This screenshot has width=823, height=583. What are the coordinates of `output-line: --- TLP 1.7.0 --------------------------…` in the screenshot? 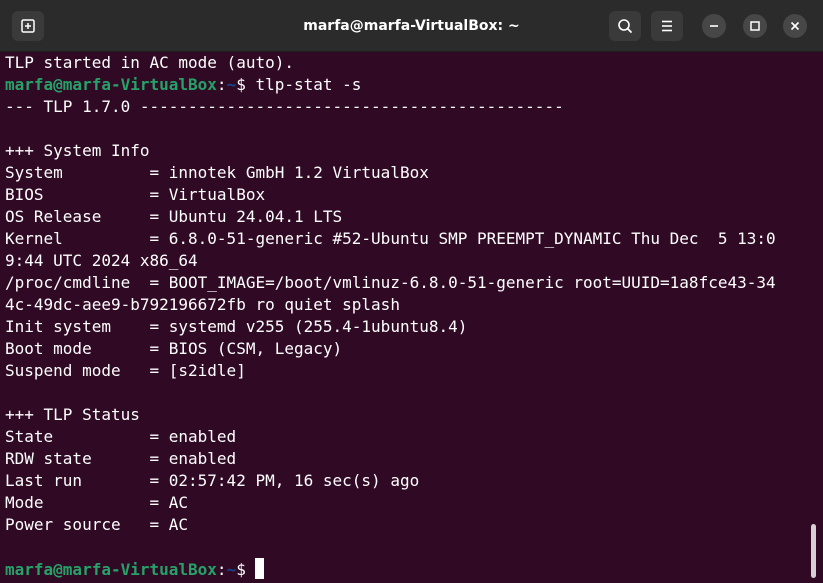 It's located at (284, 106).